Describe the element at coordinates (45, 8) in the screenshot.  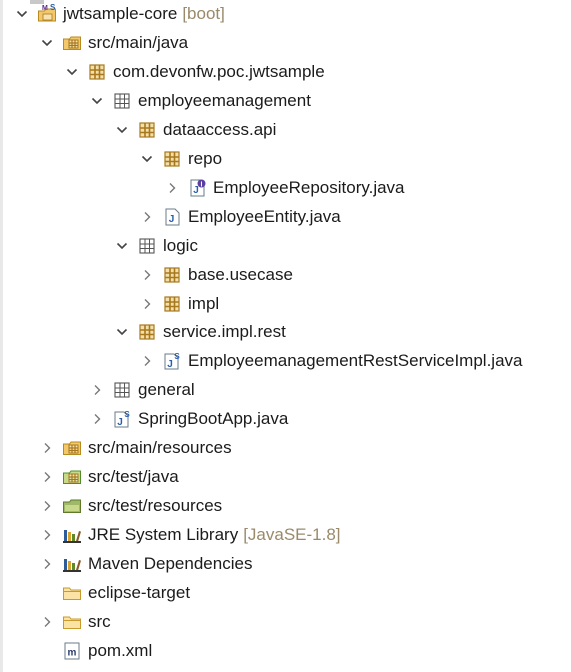
I see `svg-text: M` at that location.